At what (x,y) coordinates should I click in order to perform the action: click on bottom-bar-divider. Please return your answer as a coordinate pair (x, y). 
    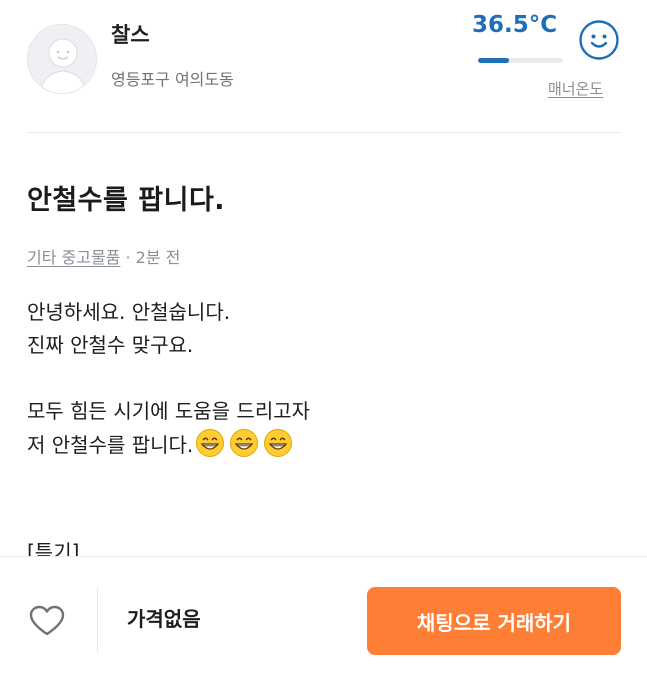
    Looking at the image, I should click on (97, 620).